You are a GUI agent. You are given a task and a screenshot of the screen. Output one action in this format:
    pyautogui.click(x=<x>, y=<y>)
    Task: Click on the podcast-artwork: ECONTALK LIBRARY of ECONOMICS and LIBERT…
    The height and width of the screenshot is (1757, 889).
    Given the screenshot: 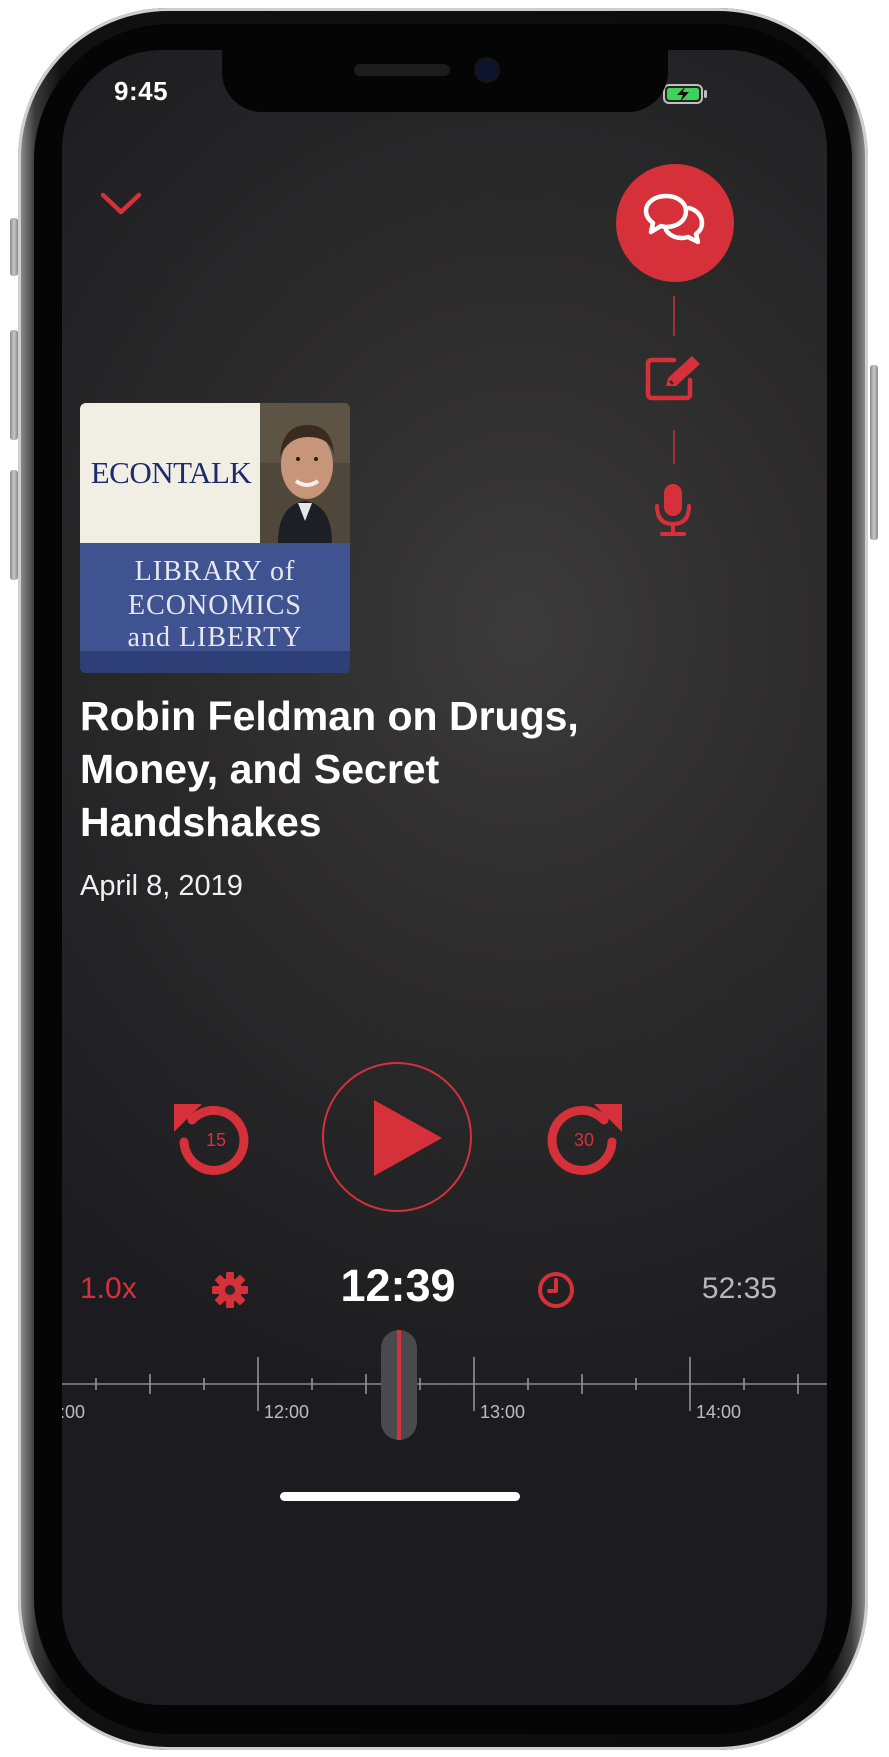 What is the action you would take?
    pyautogui.click(x=215, y=538)
    